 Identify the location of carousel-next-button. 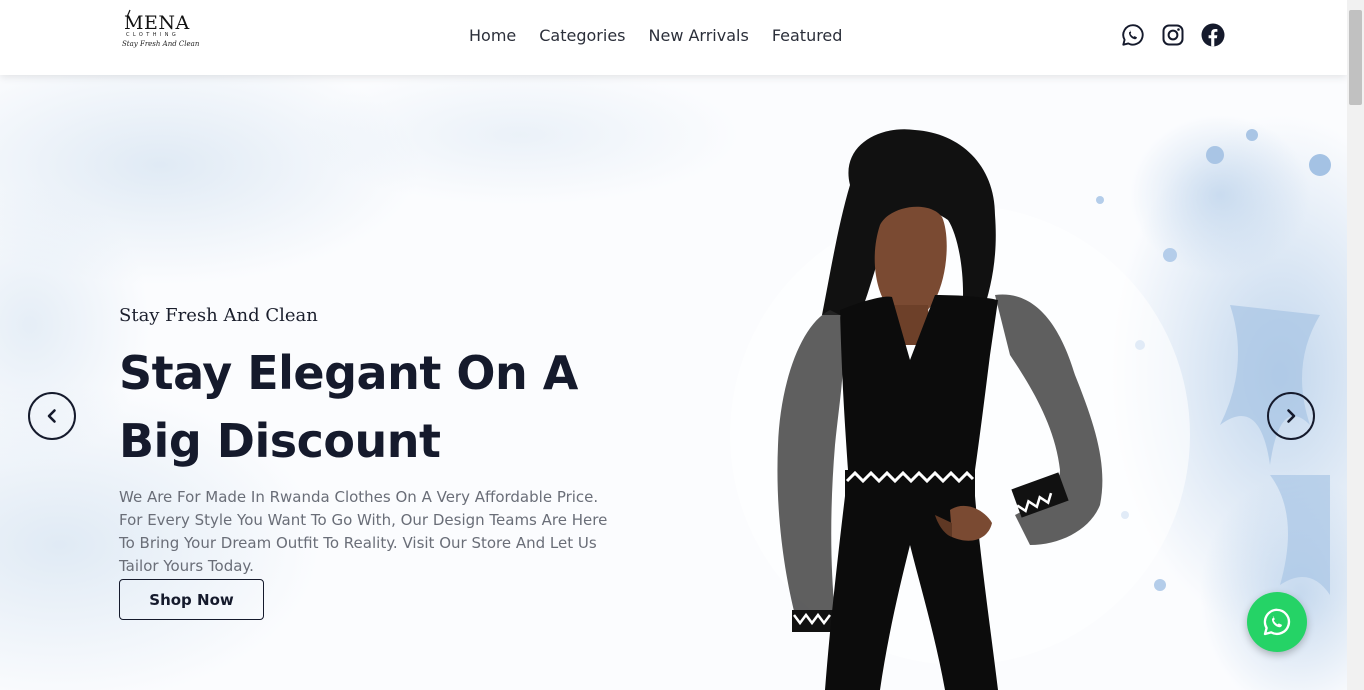
(1291, 416).